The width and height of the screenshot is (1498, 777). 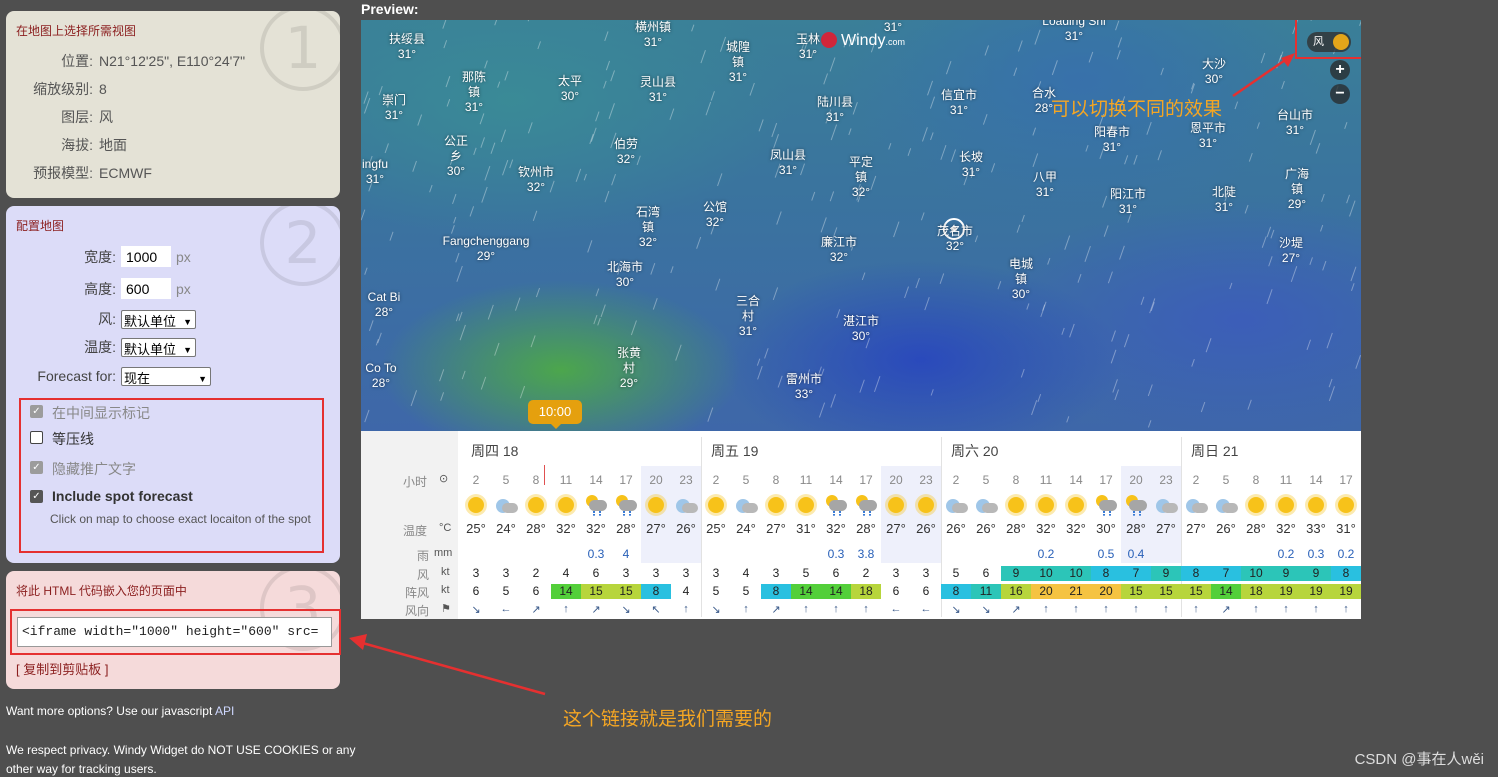 I want to click on city-label: 崇门 31°, so click(x=394, y=107).